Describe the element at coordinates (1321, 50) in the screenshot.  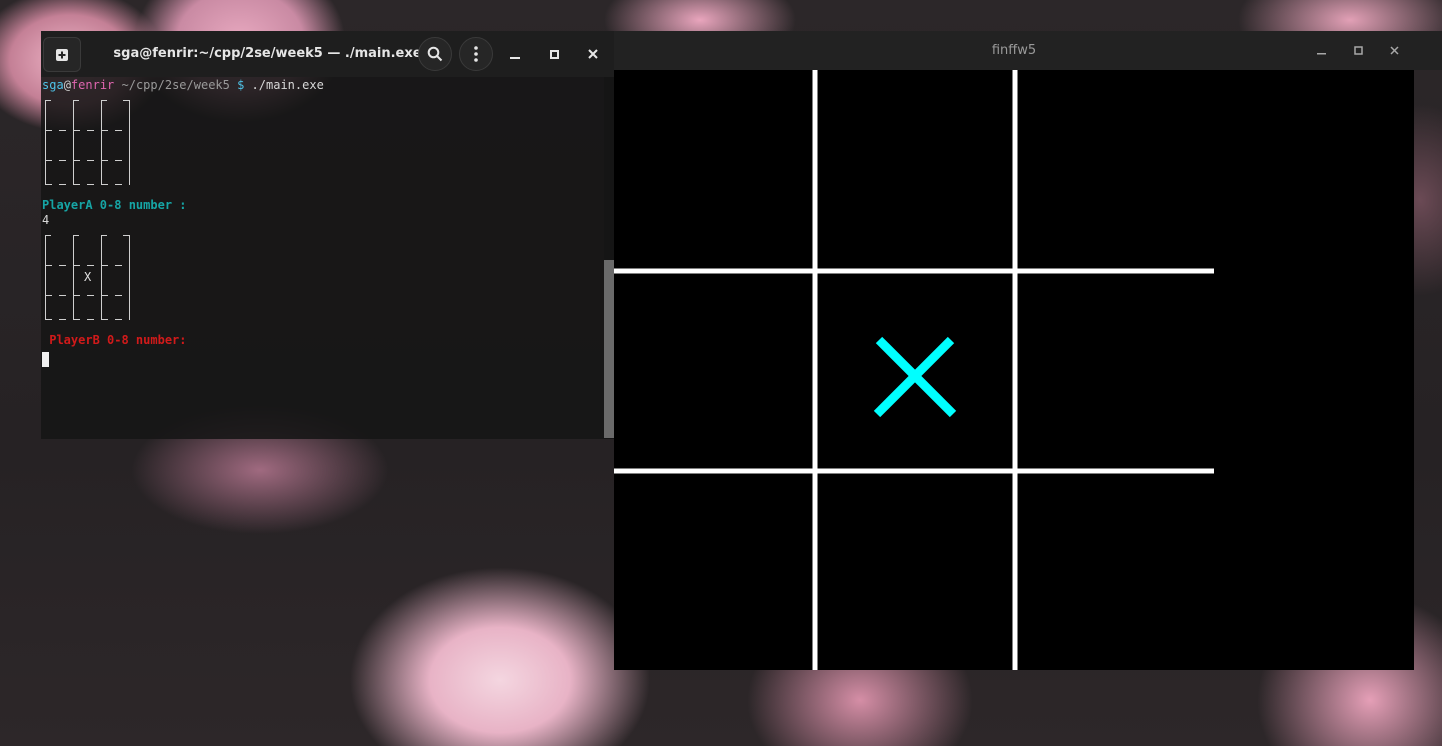
I see `game-minimize-button` at that location.